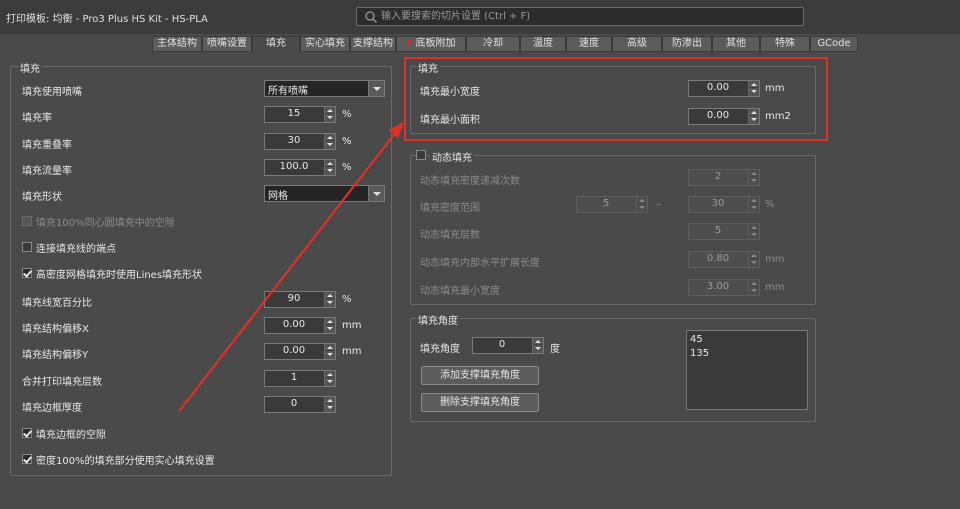 The height and width of the screenshot is (509, 960). Describe the element at coordinates (300, 325) in the screenshot. I see `offset-x-spinbox: 0.00` at that location.